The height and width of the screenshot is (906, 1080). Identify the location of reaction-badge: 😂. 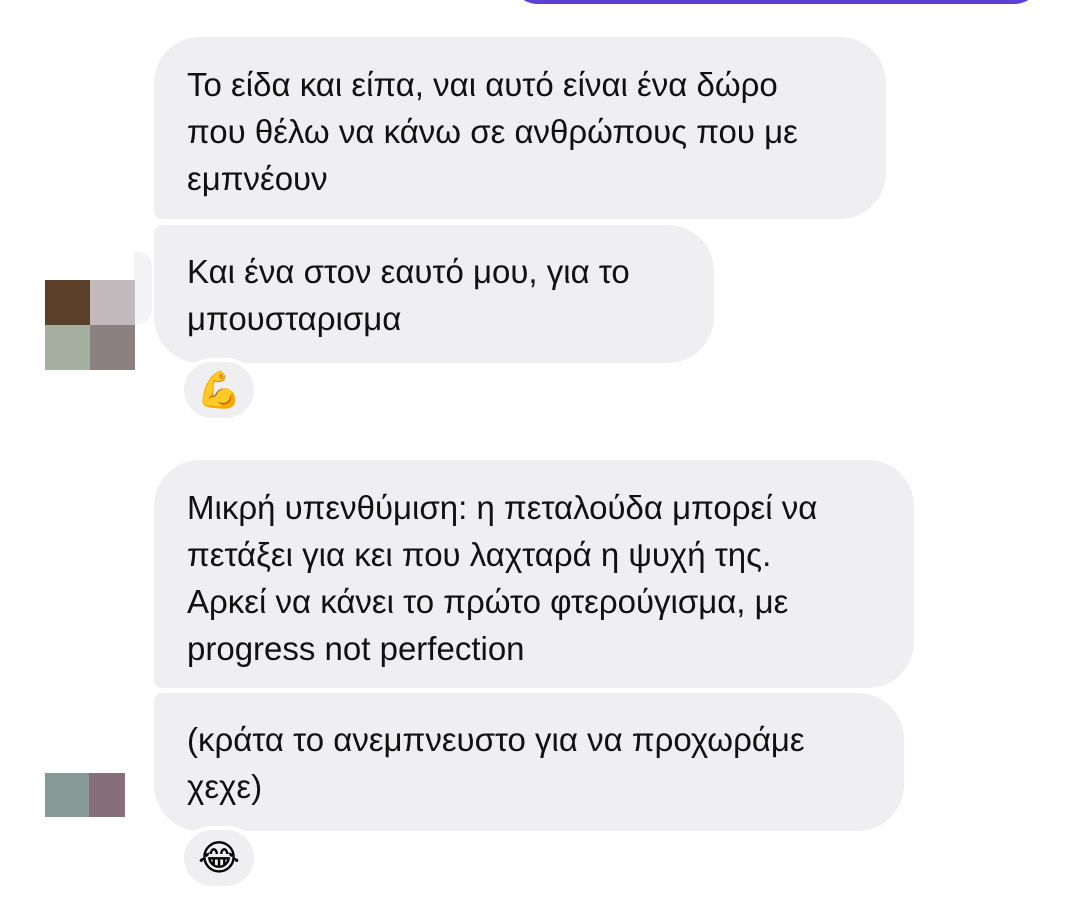
(219, 858).